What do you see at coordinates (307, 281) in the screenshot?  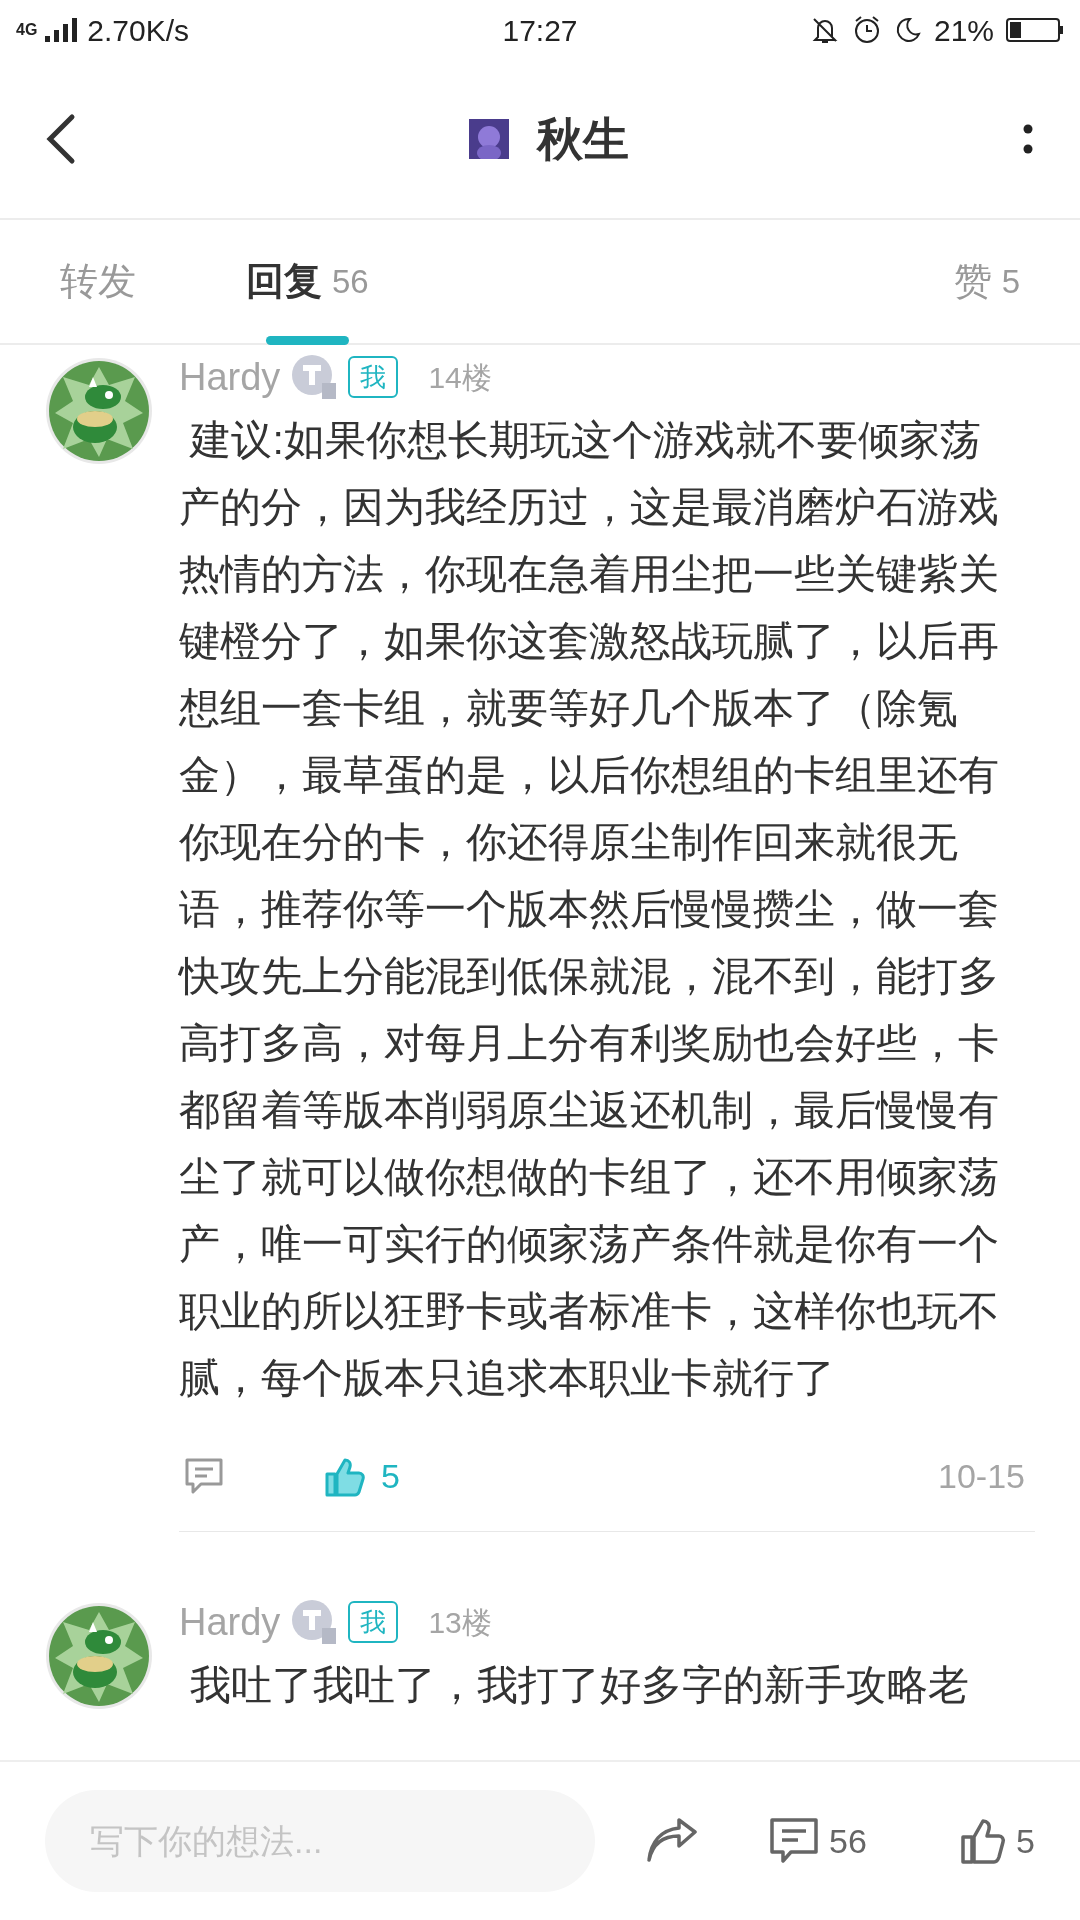 I see `tab: 回复 56` at bounding box center [307, 281].